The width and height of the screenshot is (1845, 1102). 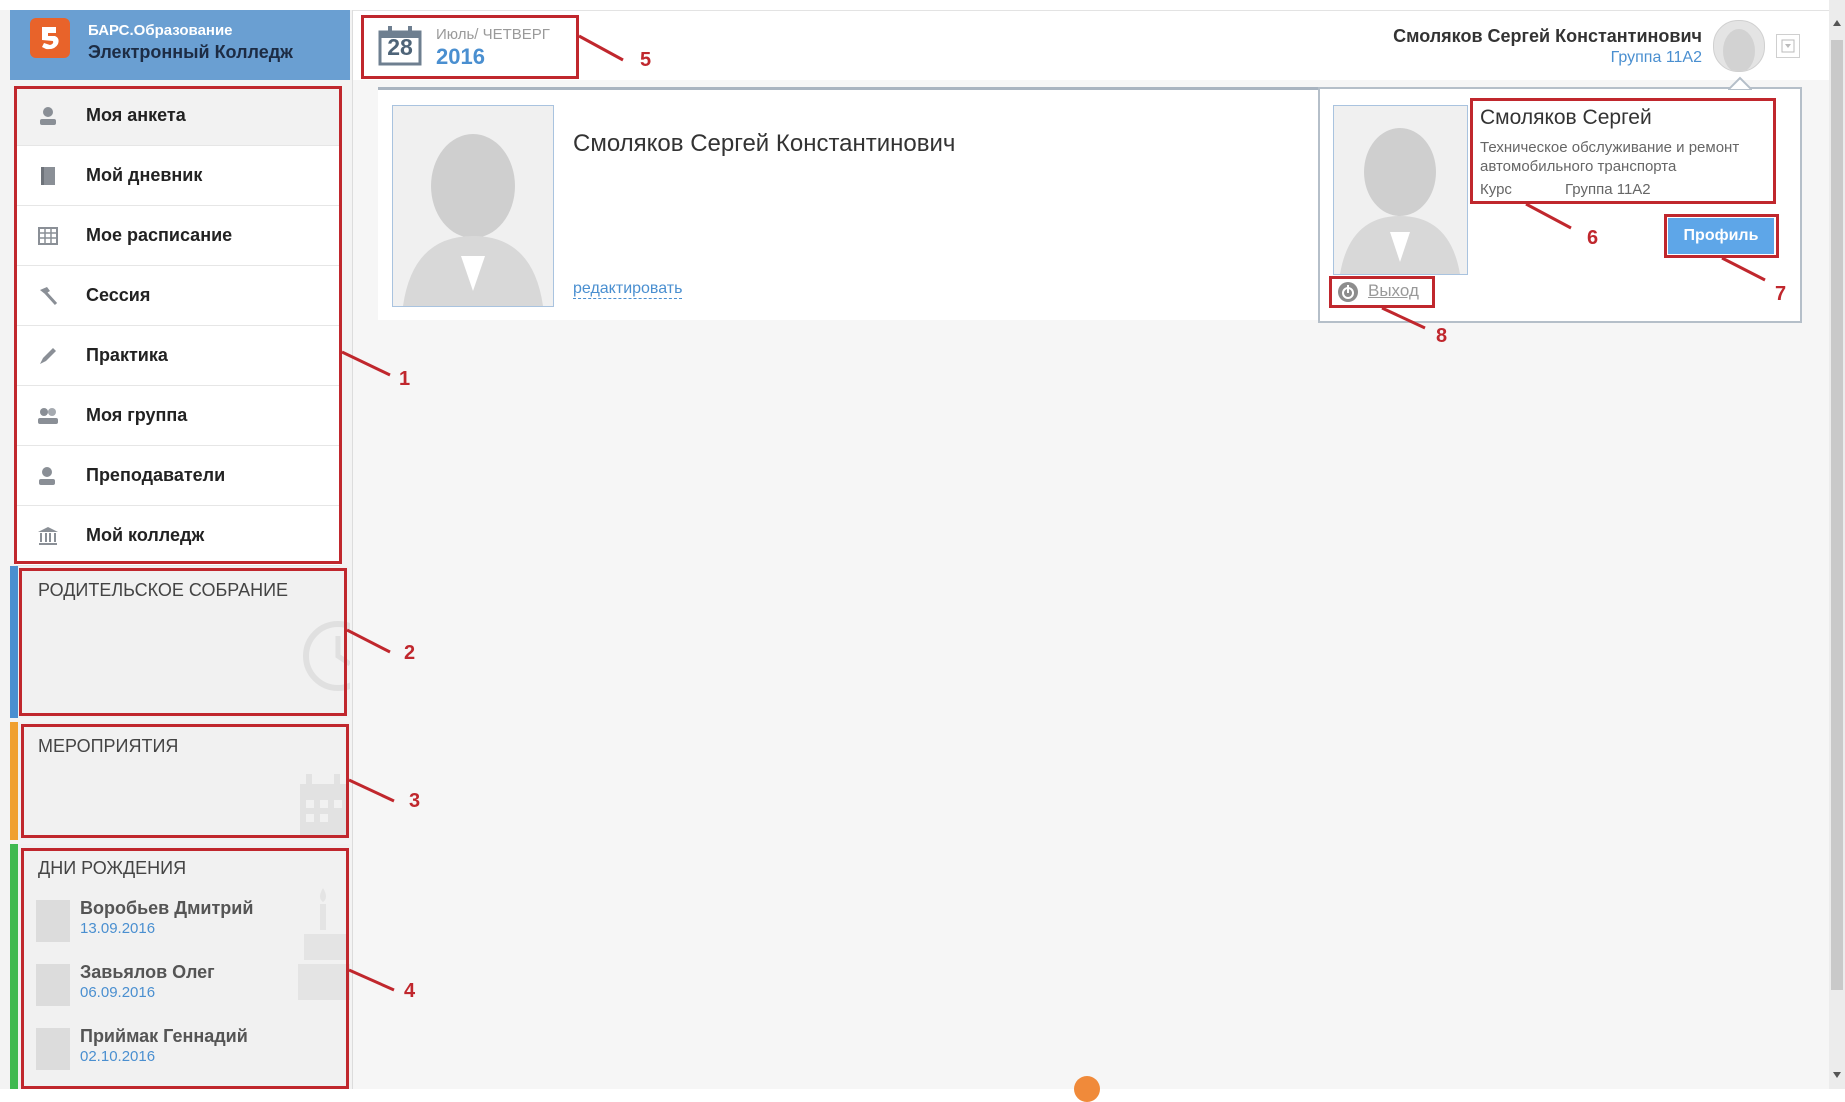 I want to click on scroll-up-icon, so click(x=1837, y=23).